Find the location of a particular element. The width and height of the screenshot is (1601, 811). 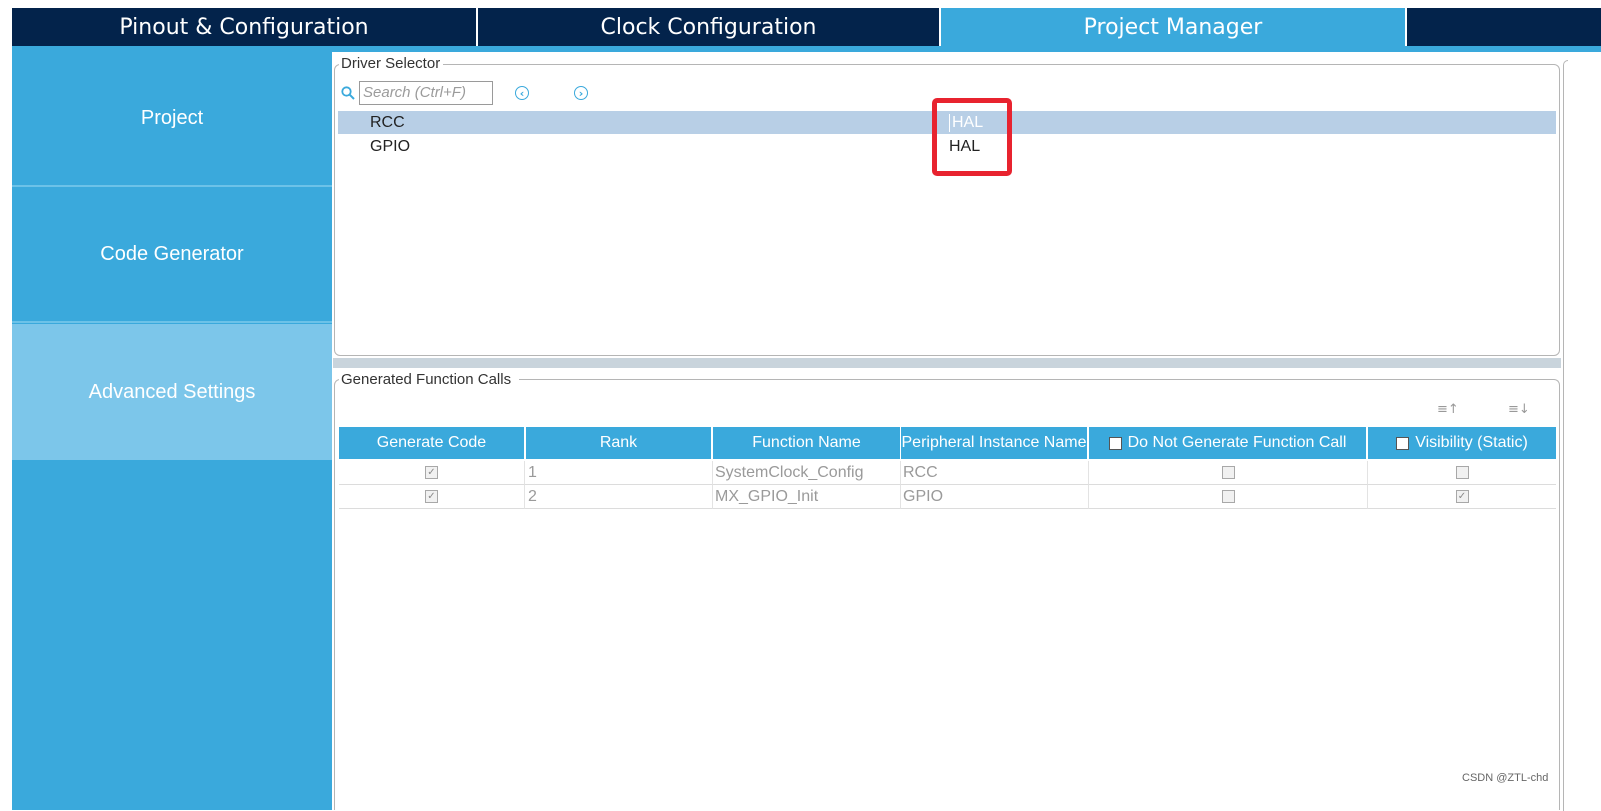

driver-selector-legend: Driver Selector is located at coordinates (391, 63).